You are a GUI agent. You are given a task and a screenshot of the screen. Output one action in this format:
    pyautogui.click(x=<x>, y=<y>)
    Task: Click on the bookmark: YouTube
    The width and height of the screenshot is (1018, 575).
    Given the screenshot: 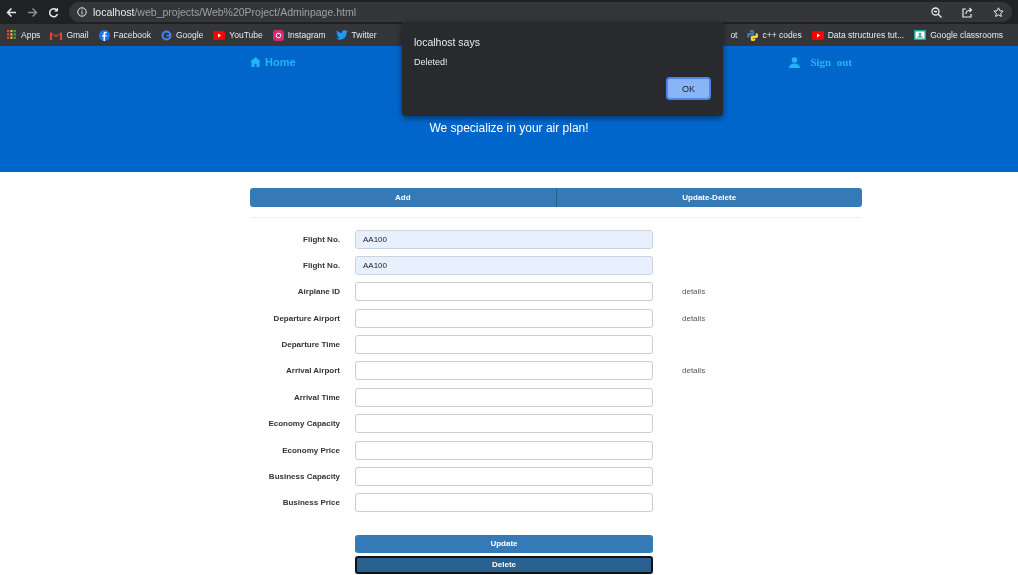 What is the action you would take?
    pyautogui.click(x=238, y=35)
    